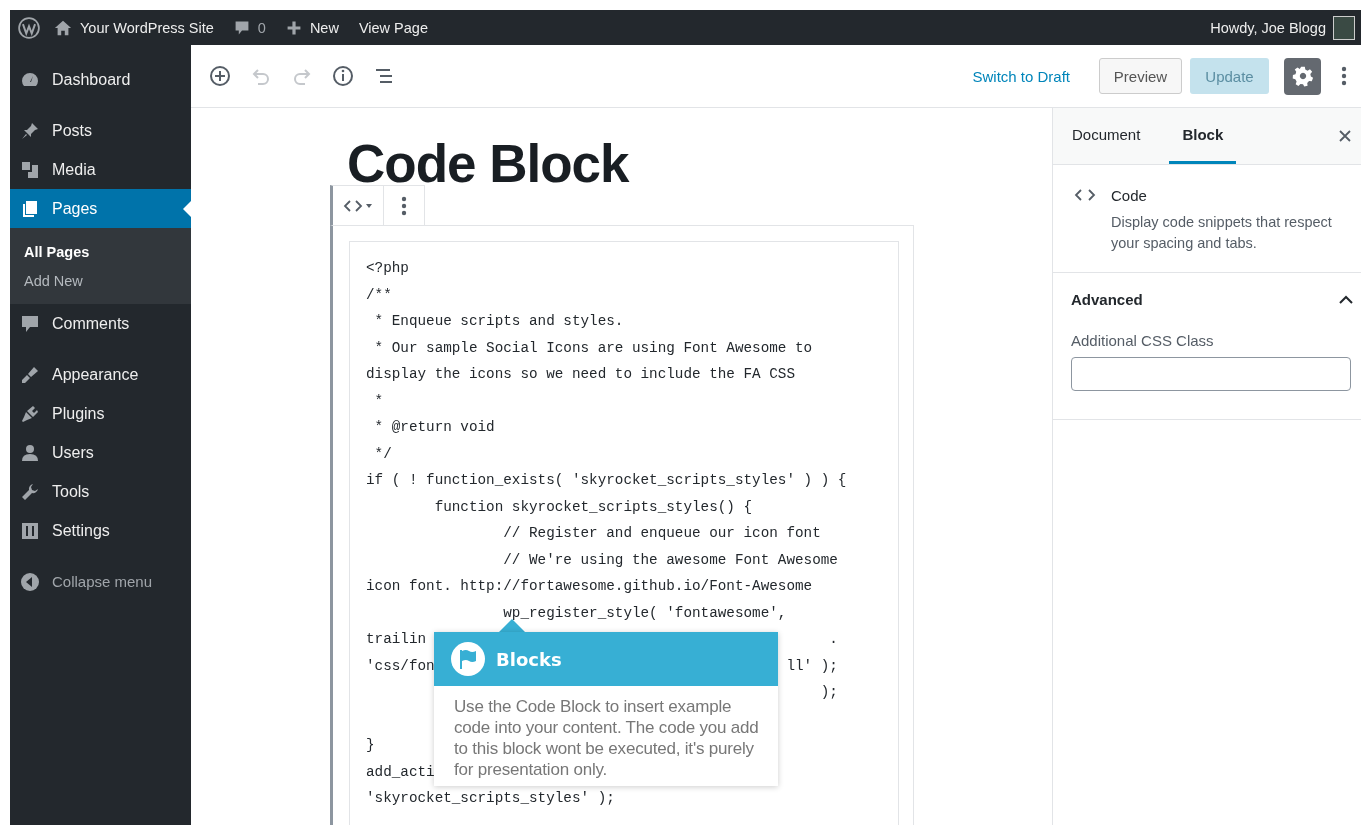 The width and height of the screenshot is (1361, 825). What do you see at coordinates (134, 27) in the screenshot?
I see `site-name-link: Your WordPress Site` at bounding box center [134, 27].